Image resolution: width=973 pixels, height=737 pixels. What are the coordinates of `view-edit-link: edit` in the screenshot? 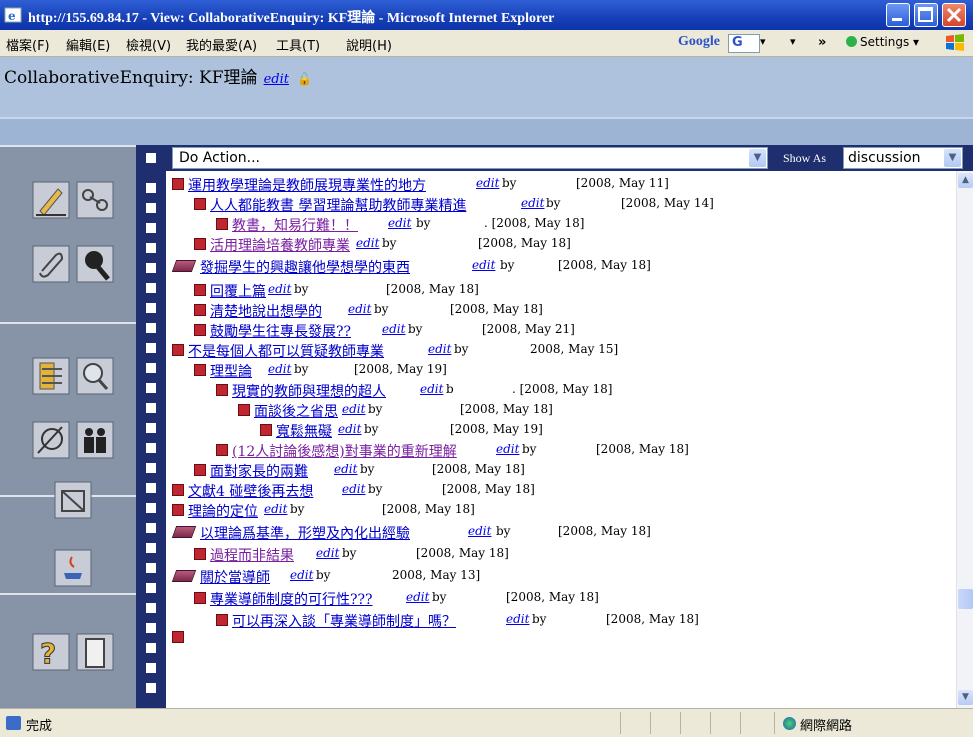 It's located at (276, 79).